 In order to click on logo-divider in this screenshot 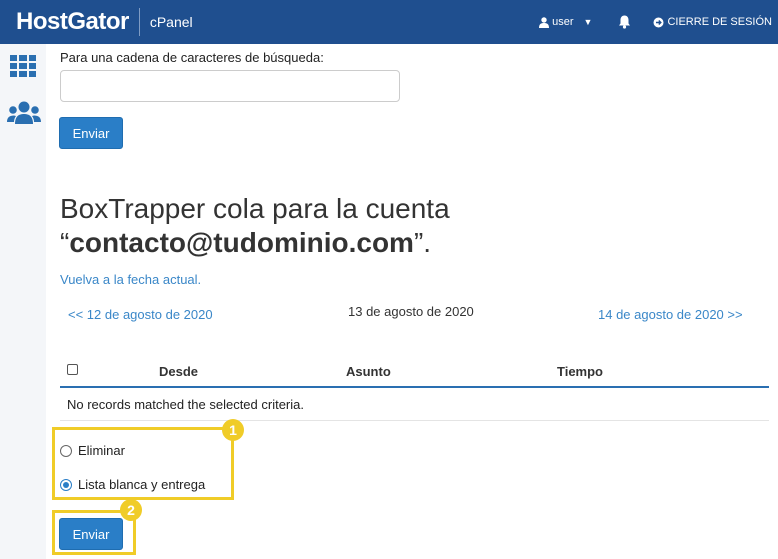, I will do `click(139, 22)`.